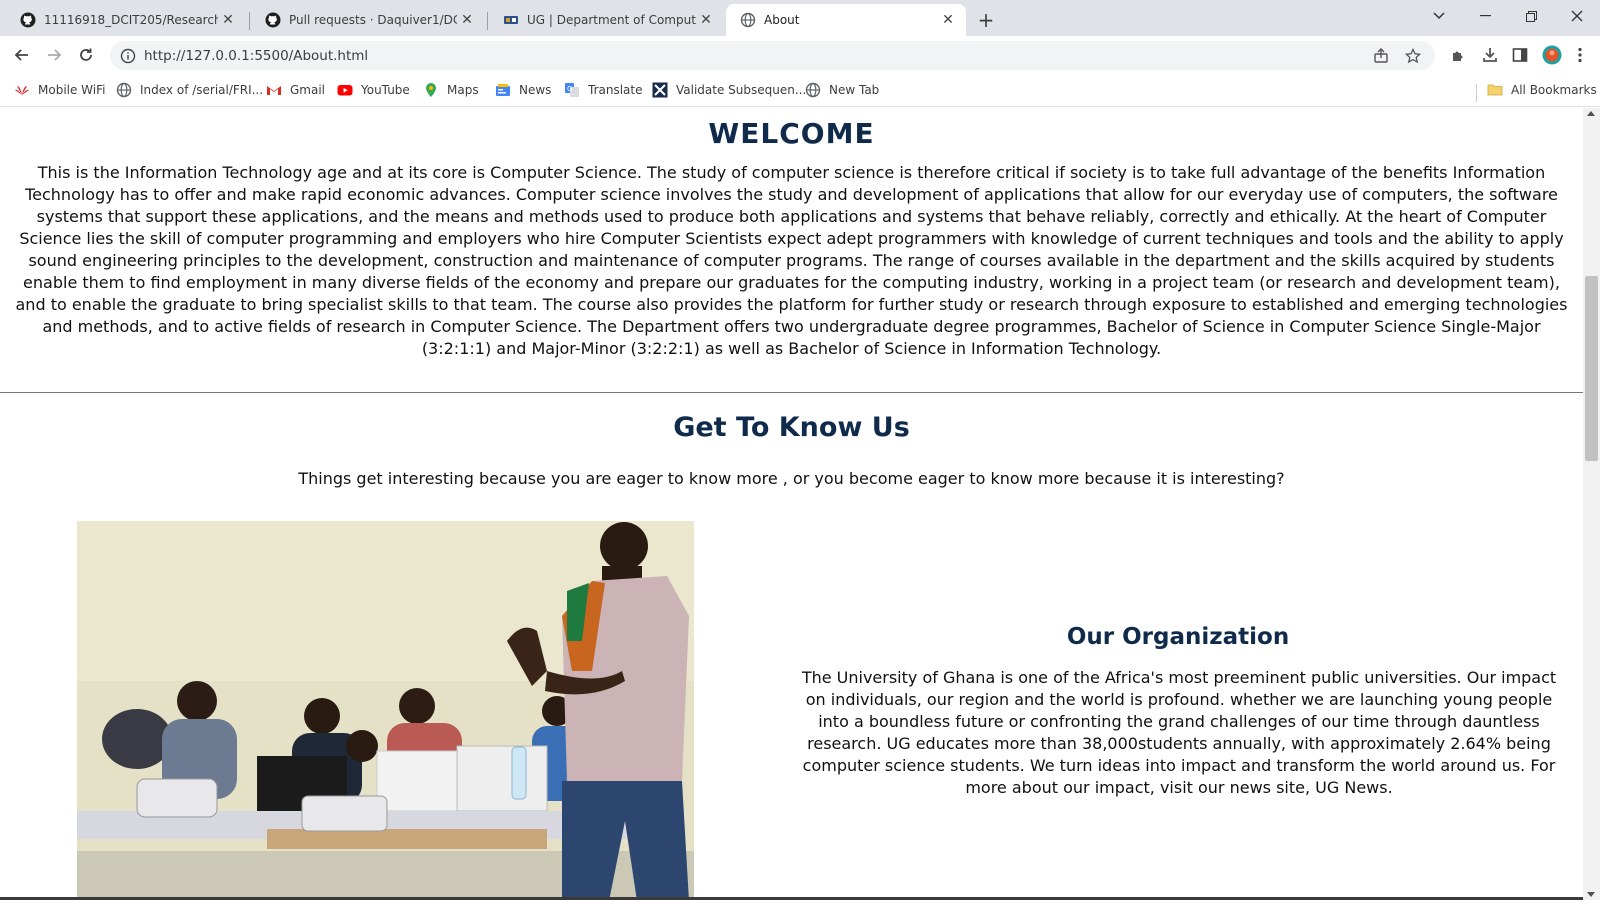  I want to click on bookmark-news: News, so click(523, 90).